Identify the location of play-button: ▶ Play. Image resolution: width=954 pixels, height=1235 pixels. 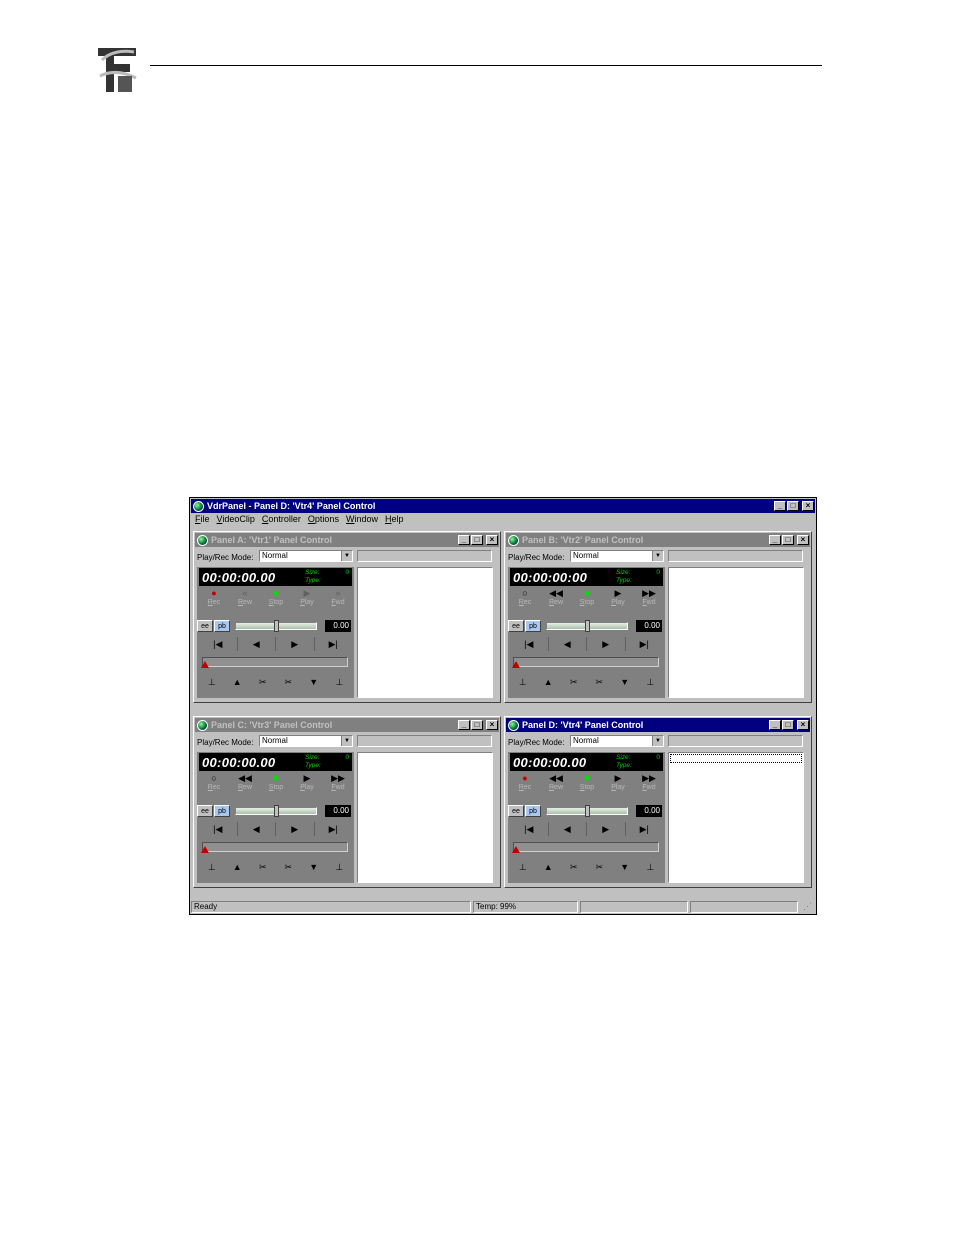
(618, 598).